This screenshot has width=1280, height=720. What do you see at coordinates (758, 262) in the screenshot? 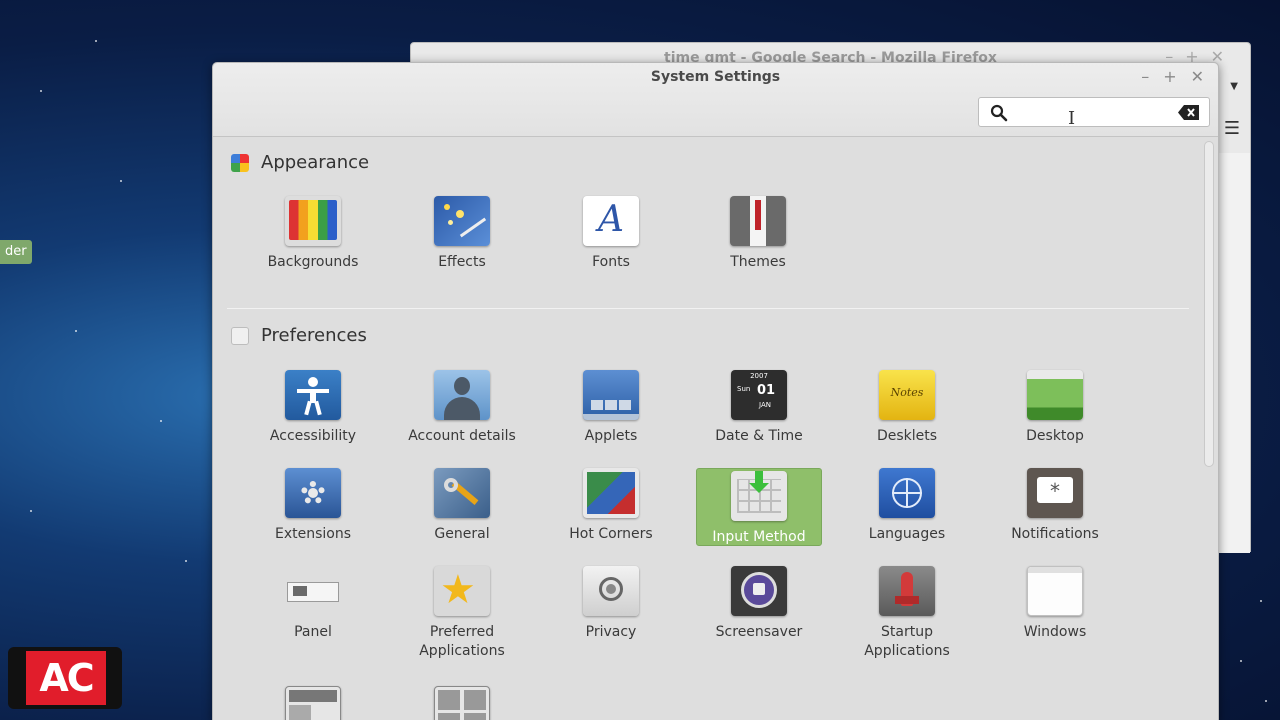
I see `tile-label: Themes` at bounding box center [758, 262].